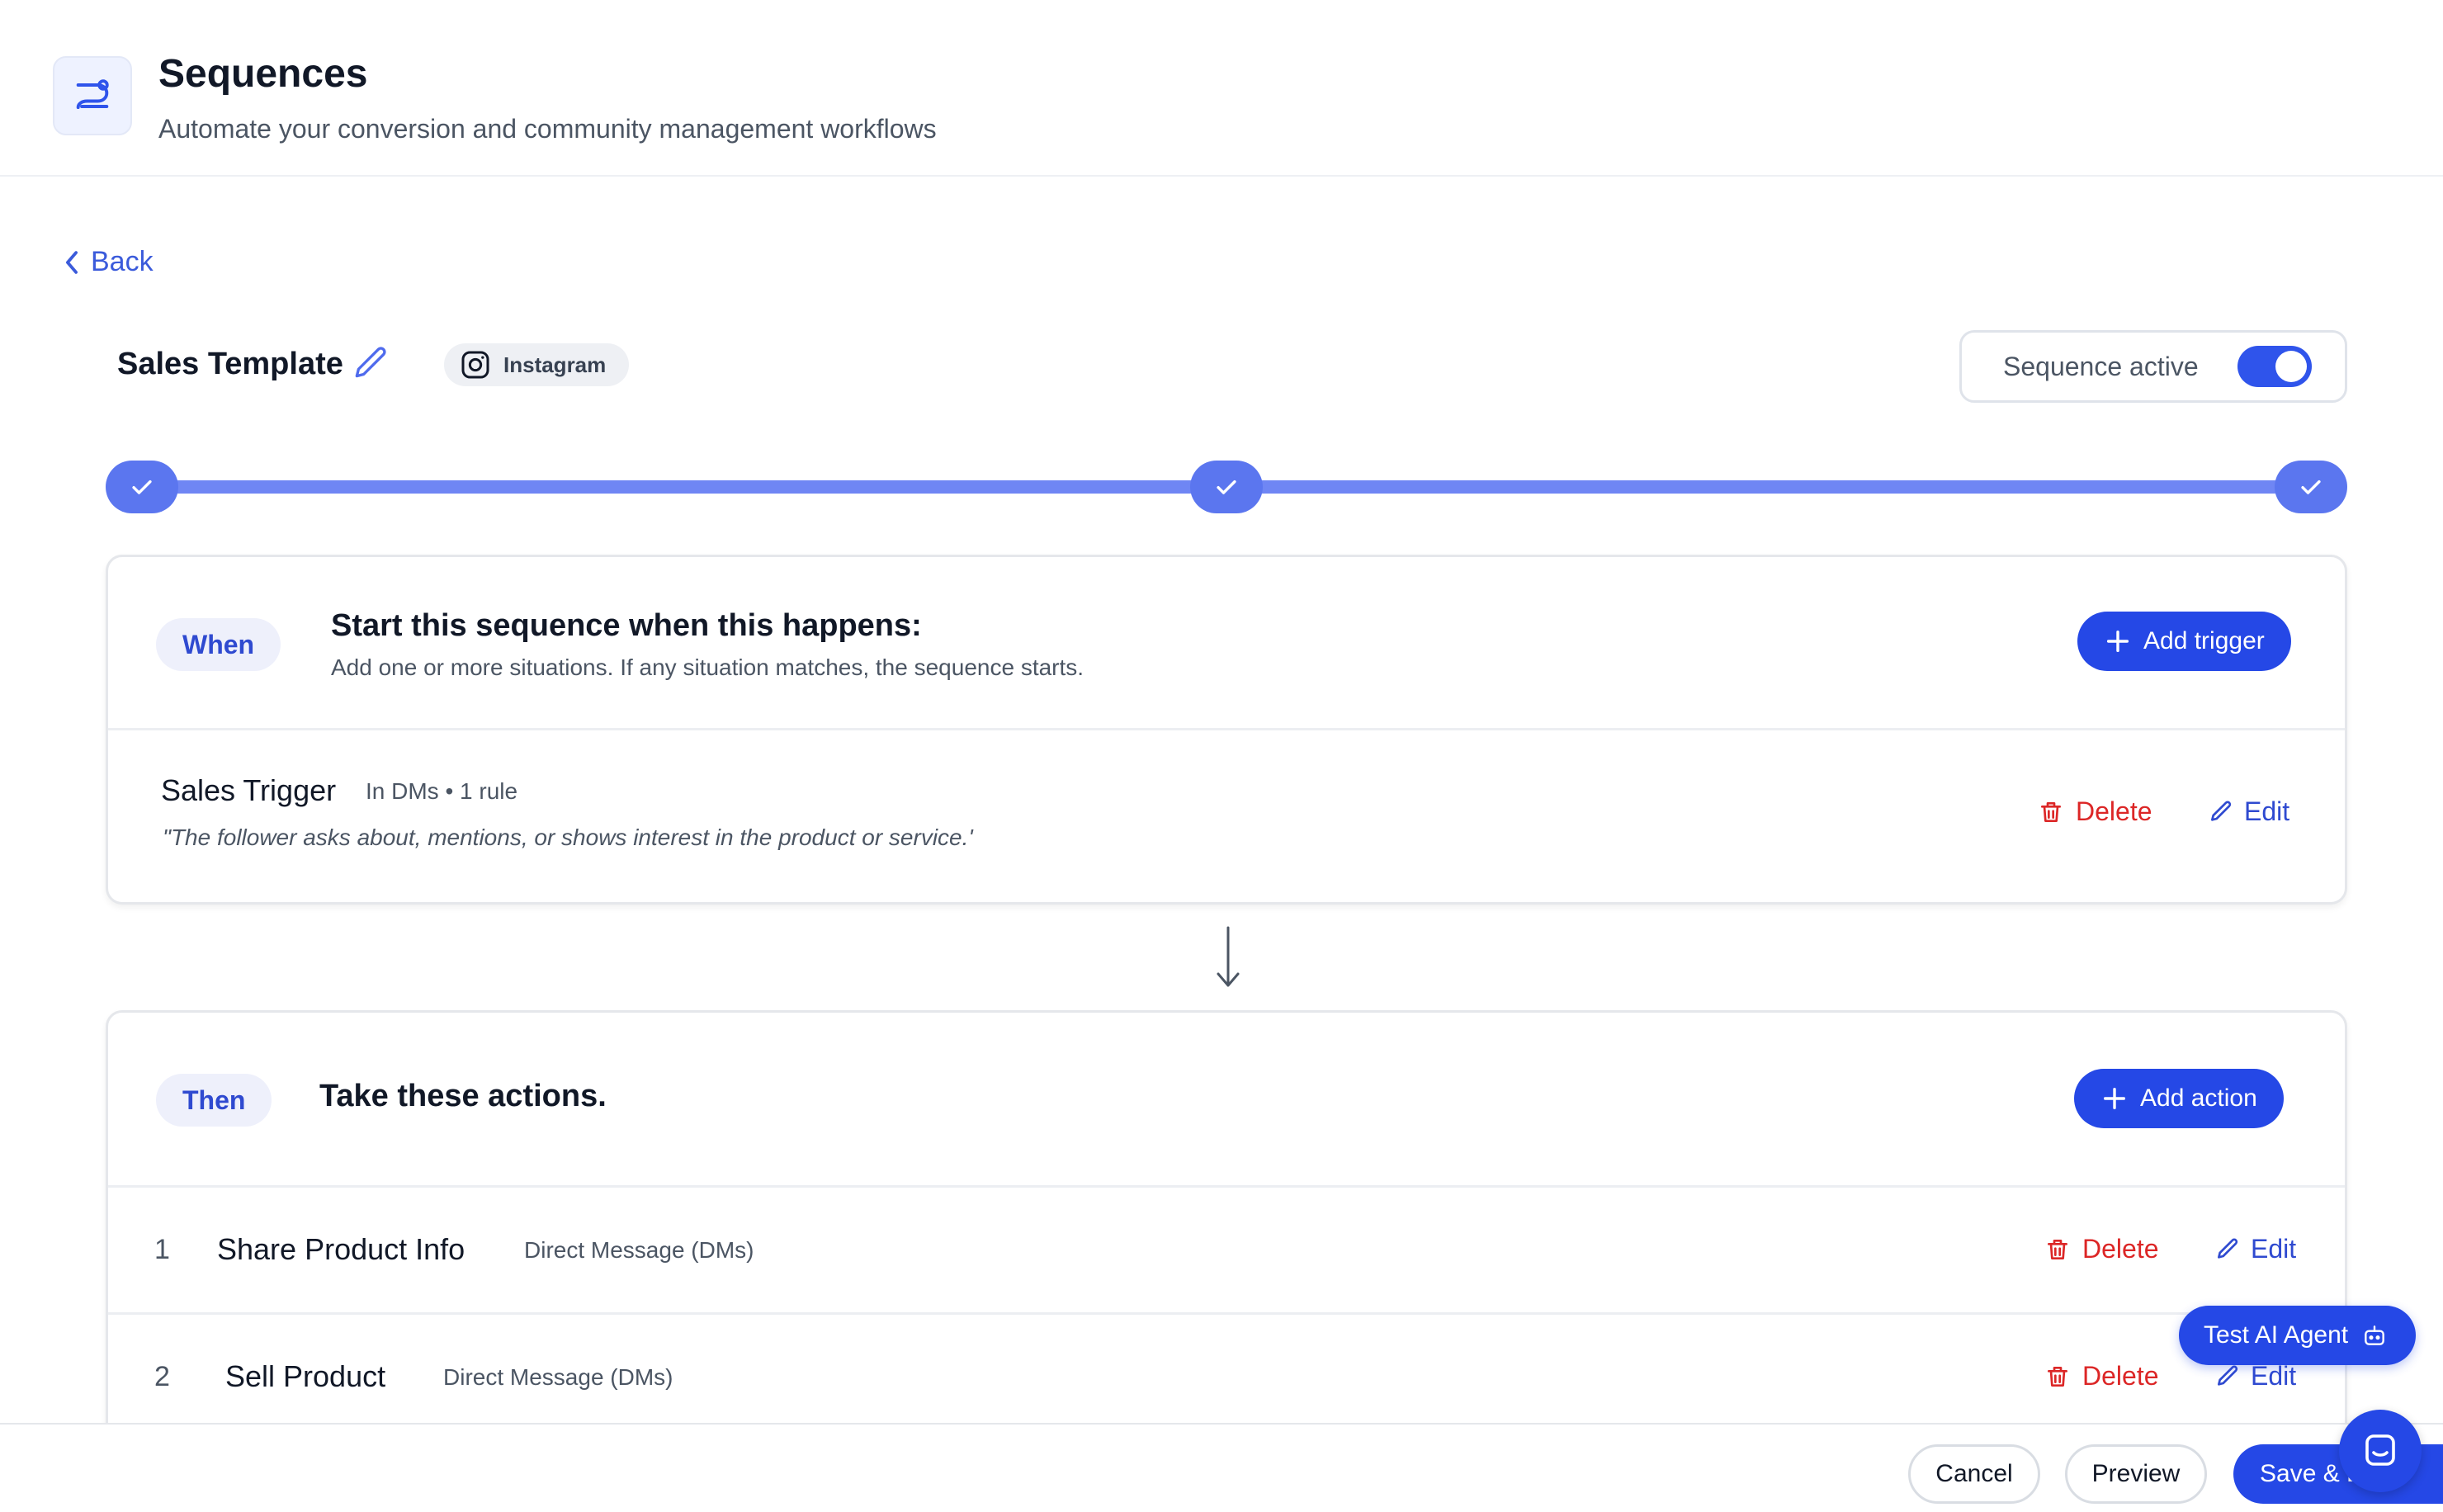  I want to click on step-3-complete, so click(2311, 487).